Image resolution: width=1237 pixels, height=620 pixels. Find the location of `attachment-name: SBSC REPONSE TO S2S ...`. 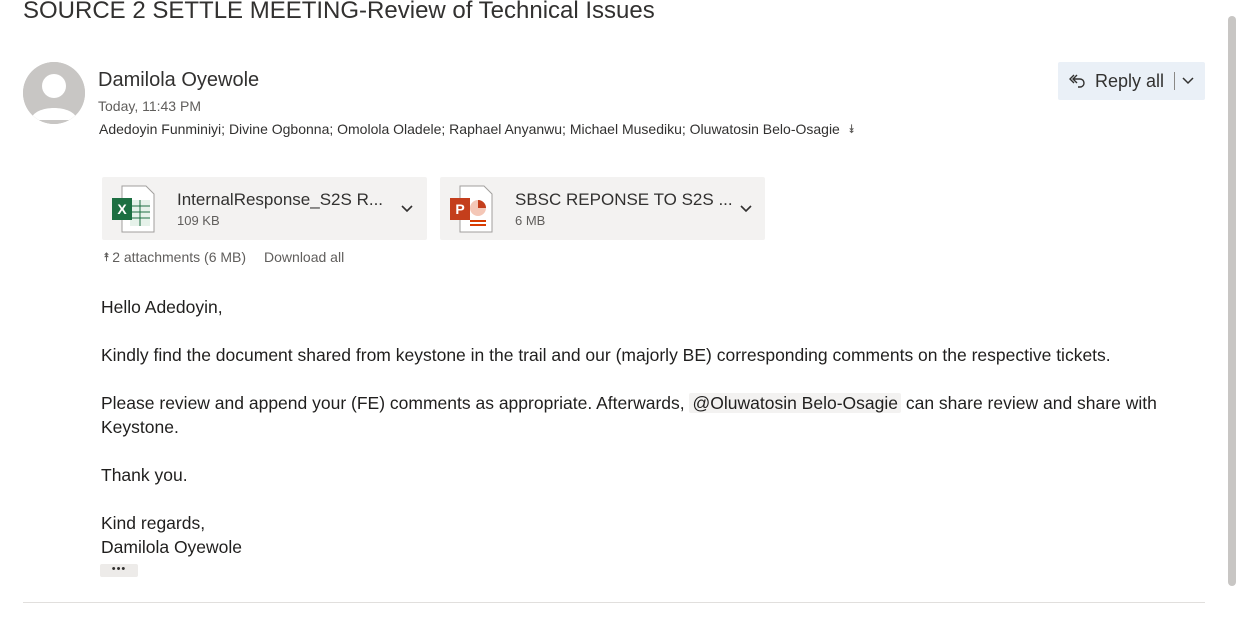

attachment-name: SBSC REPONSE TO S2S ... is located at coordinates (624, 199).